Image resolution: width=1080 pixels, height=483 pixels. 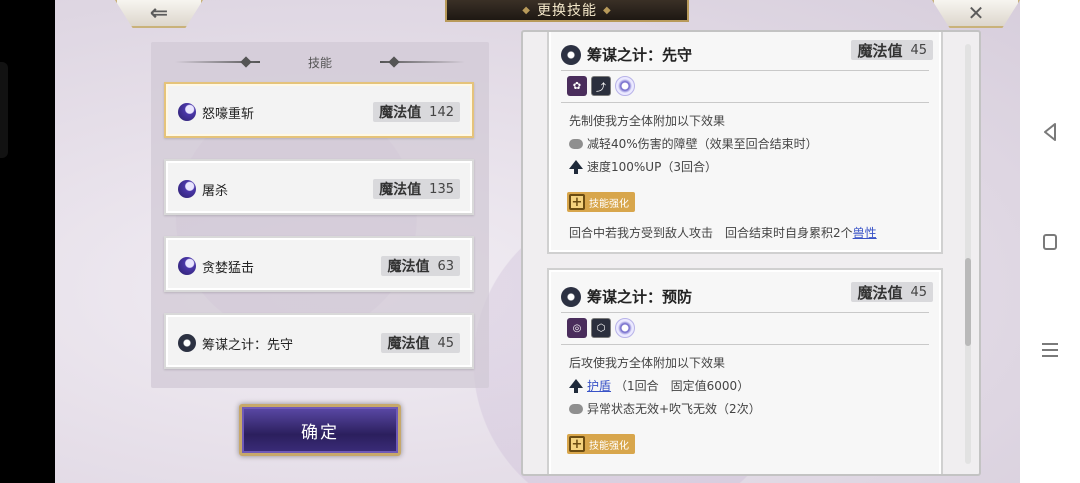 What do you see at coordinates (599, 385) in the screenshot?
I see `shield-link: 护盾` at bounding box center [599, 385].